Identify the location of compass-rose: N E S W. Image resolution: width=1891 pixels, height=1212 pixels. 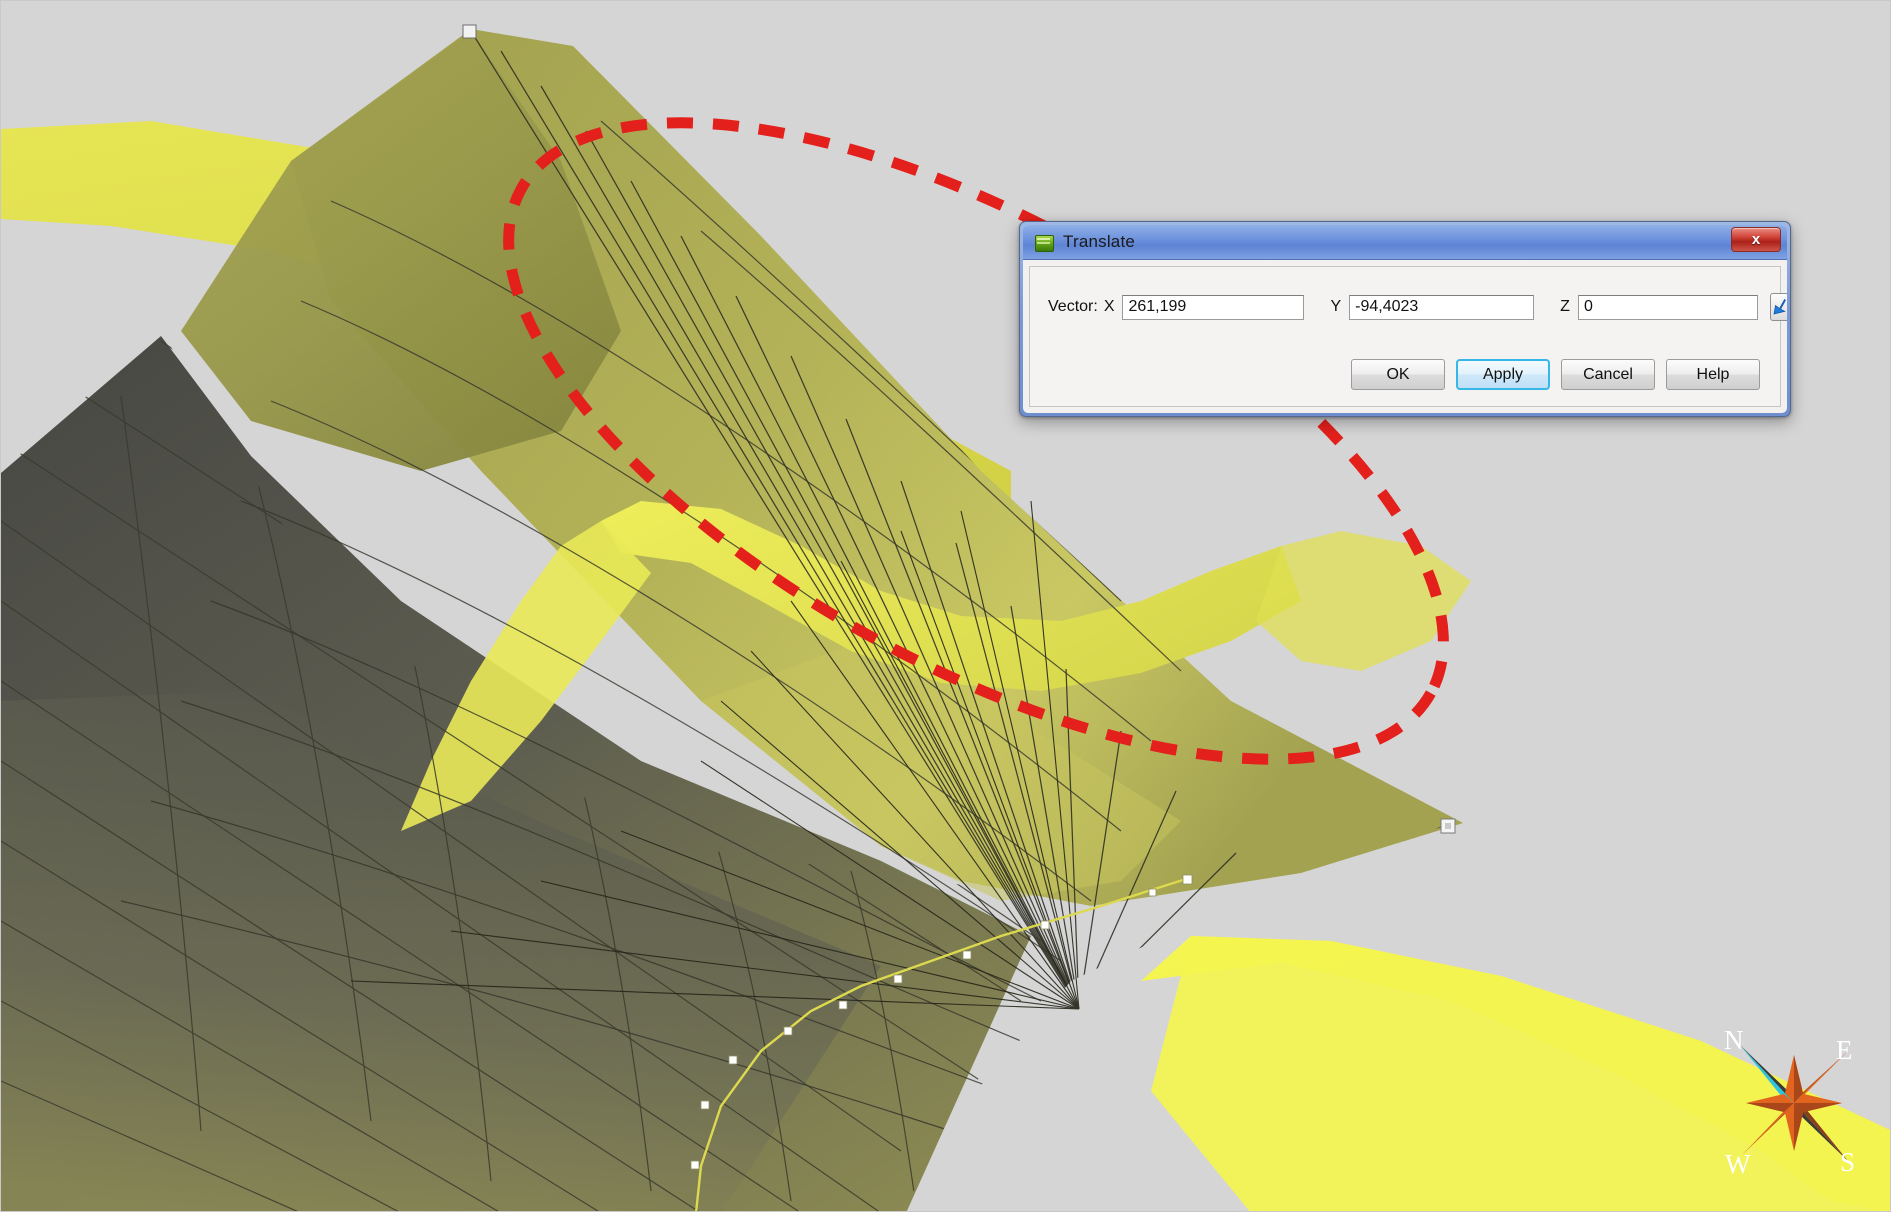
(1794, 1103).